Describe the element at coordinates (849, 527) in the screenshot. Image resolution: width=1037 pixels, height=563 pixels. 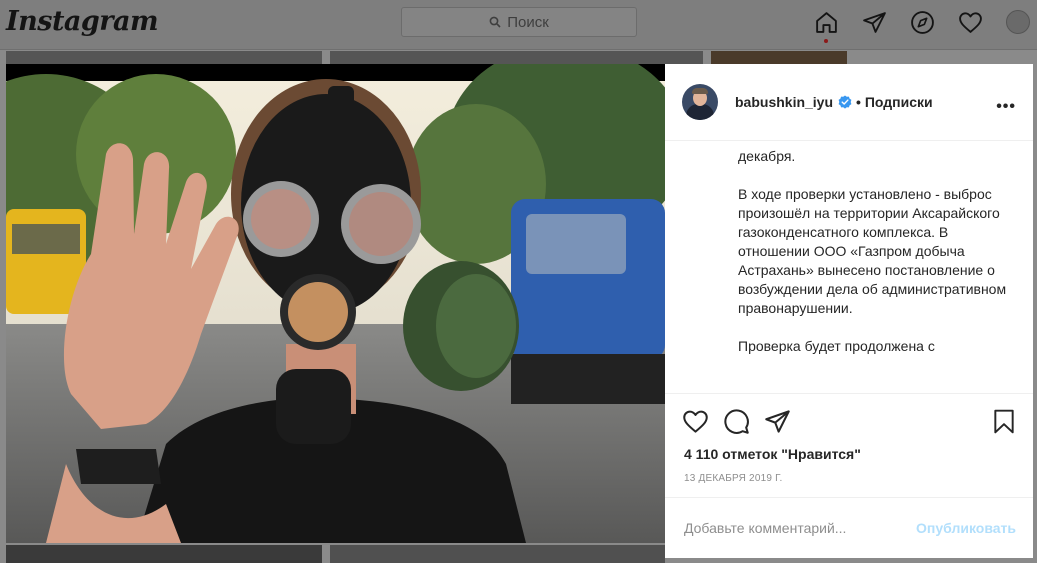
I see `comment-form: Добавьте комментарий... Опубликовать` at that location.